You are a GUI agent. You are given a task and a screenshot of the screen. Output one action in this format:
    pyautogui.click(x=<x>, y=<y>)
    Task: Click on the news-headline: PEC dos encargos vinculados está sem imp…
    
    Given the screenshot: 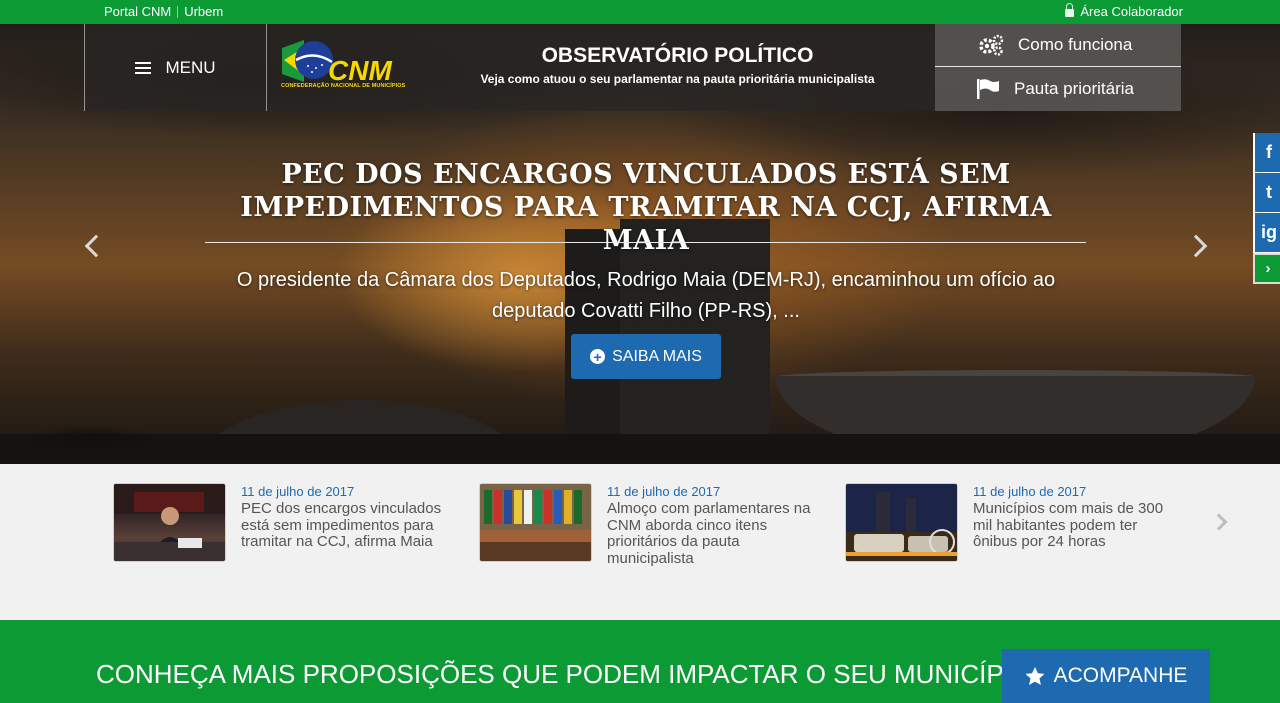 What is the action you would take?
    pyautogui.click(x=346, y=525)
    